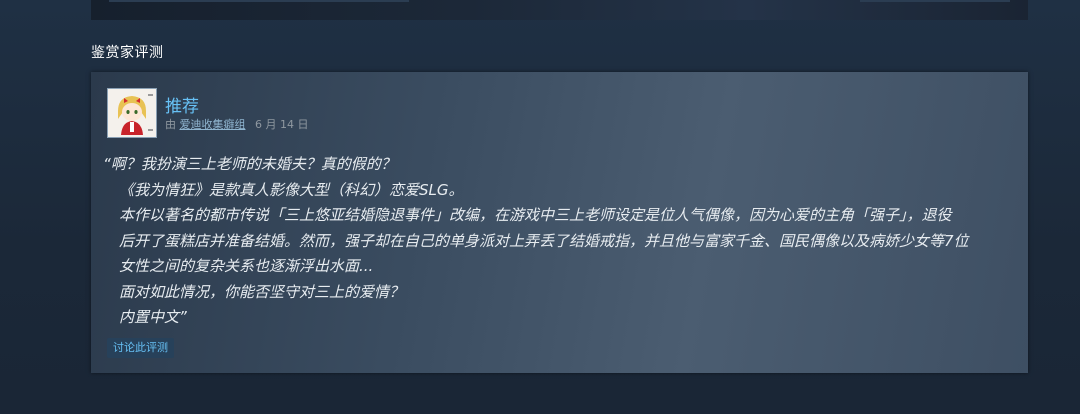 This screenshot has width=1080, height=414. What do you see at coordinates (213, 124) in the screenshot?
I see `curator-name-link: 爱迪收集癖组` at bounding box center [213, 124].